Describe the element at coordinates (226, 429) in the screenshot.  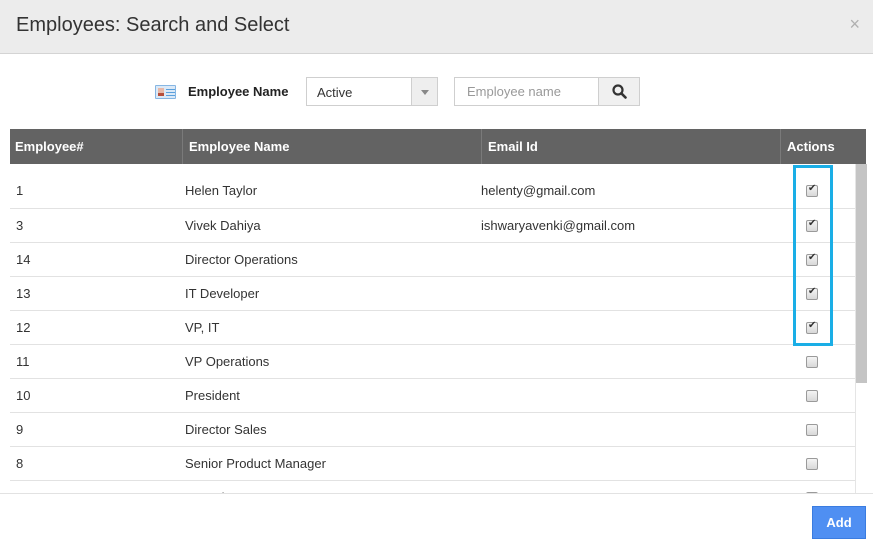
I see `employee-name: Director Sales` at that location.